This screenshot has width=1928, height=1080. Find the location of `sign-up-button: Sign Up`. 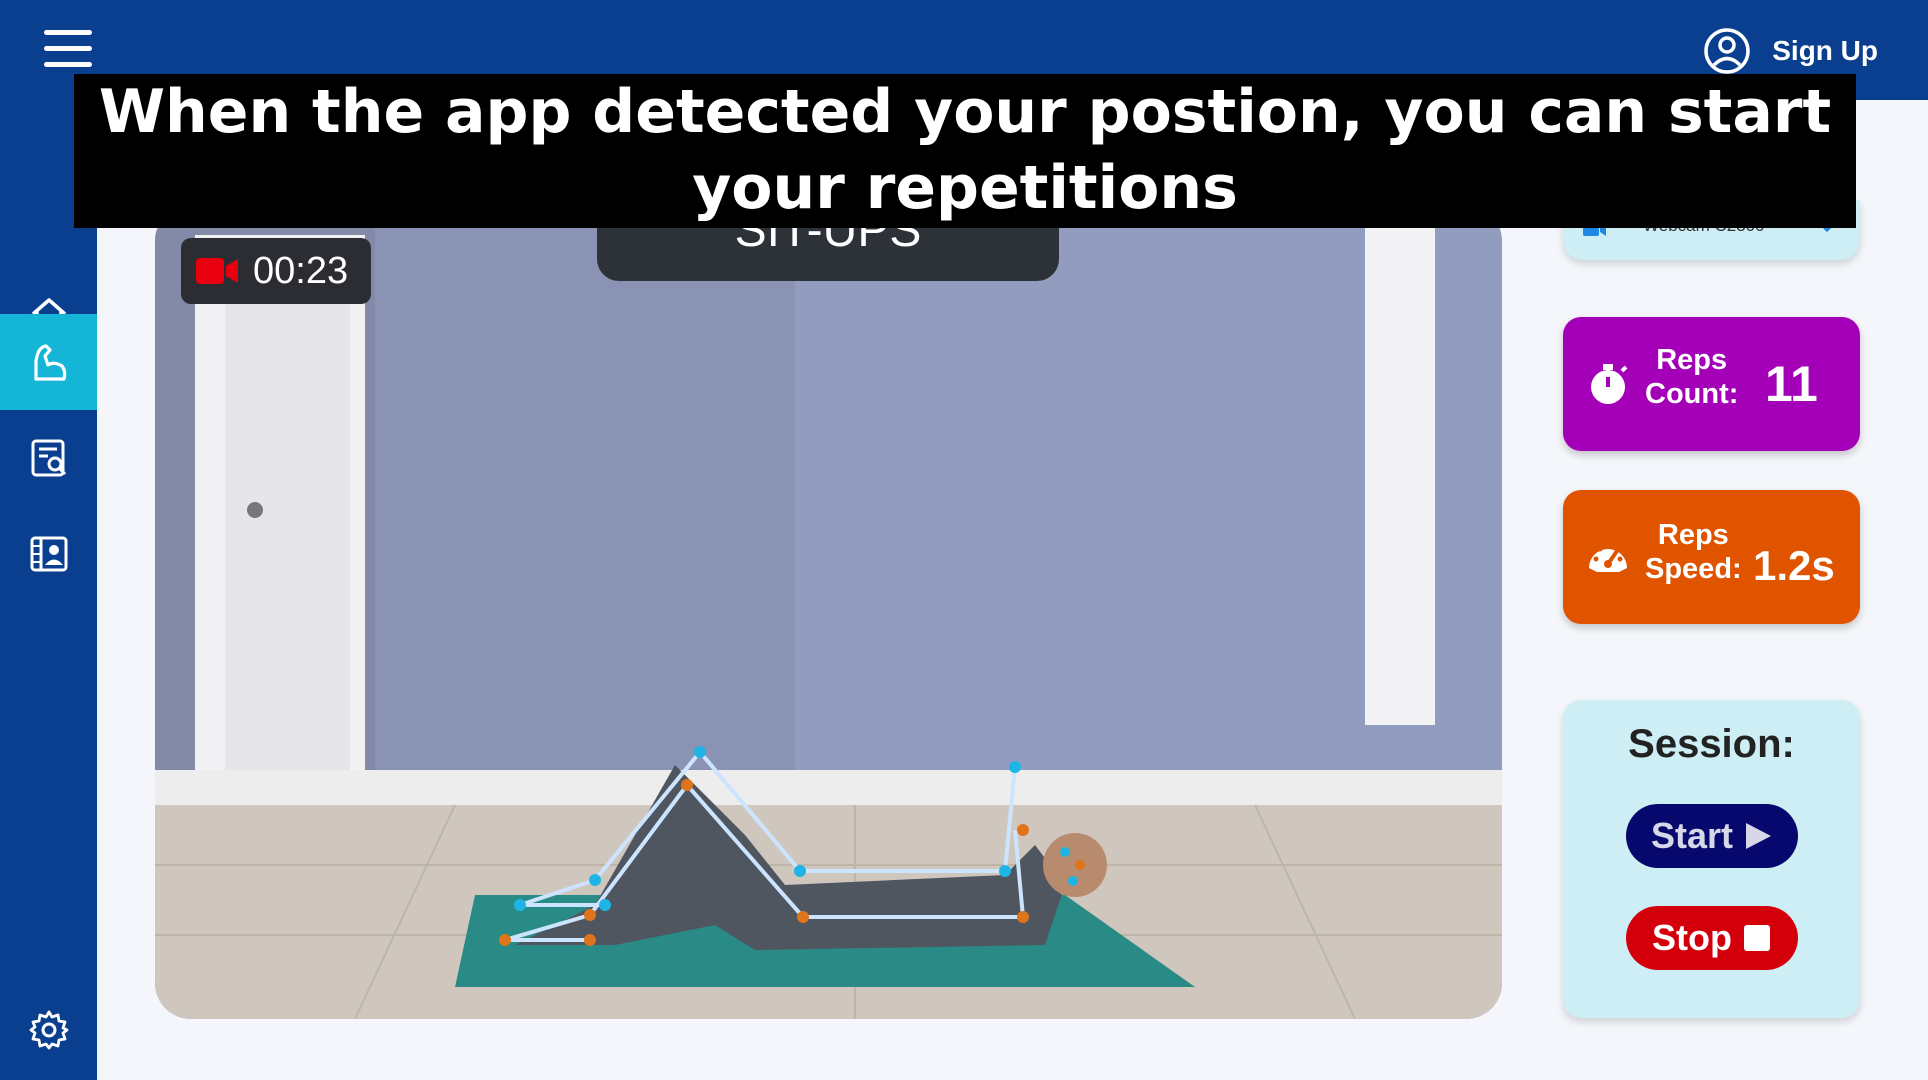

sign-up-button: Sign Up is located at coordinates (1790, 51).